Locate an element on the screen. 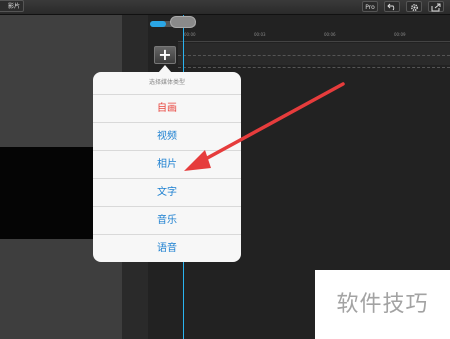 This screenshot has width=450, height=339. share-button is located at coordinates (436, 6).